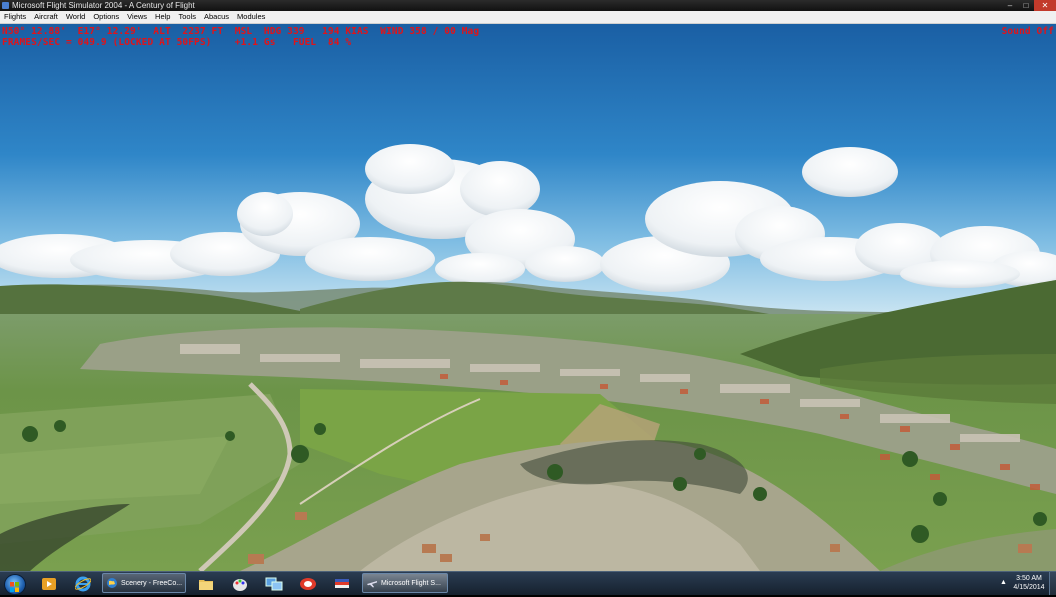 This screenshot has width=1056, height=597. Describe the element at coordinates (46, 17) in the screenshot. I see `menu-aircraft: Aircraft` at that location.